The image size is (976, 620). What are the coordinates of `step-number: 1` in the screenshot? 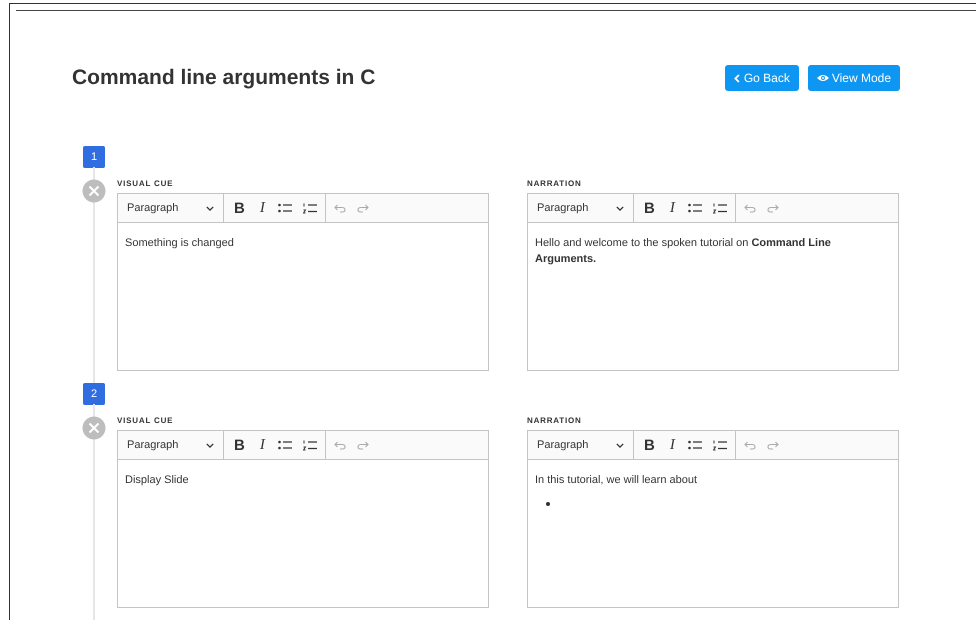 It's located at (94, 157).